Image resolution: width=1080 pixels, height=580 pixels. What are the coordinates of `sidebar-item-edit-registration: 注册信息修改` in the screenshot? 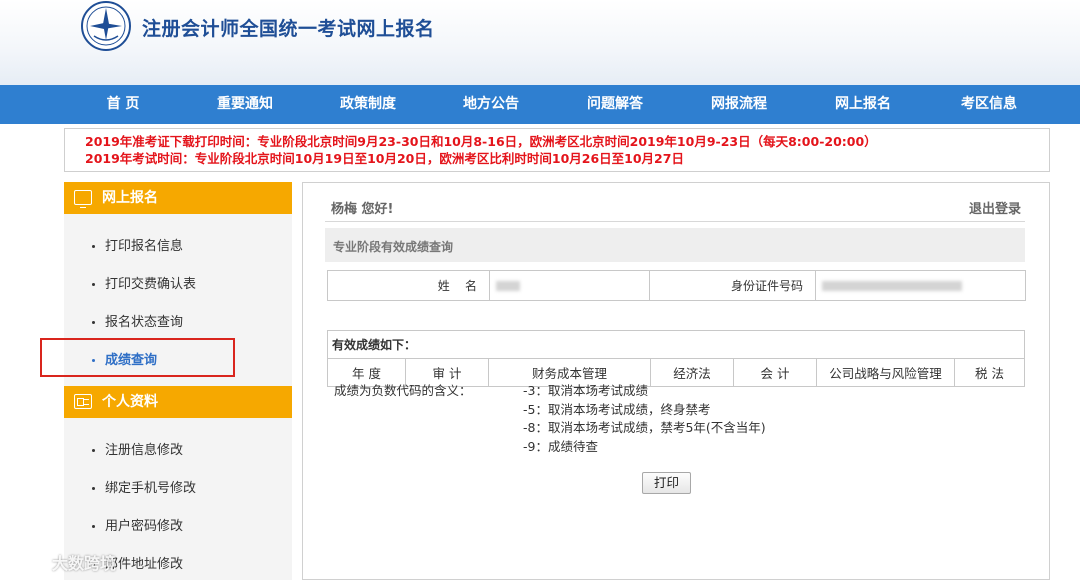 It's located at (137, 448).